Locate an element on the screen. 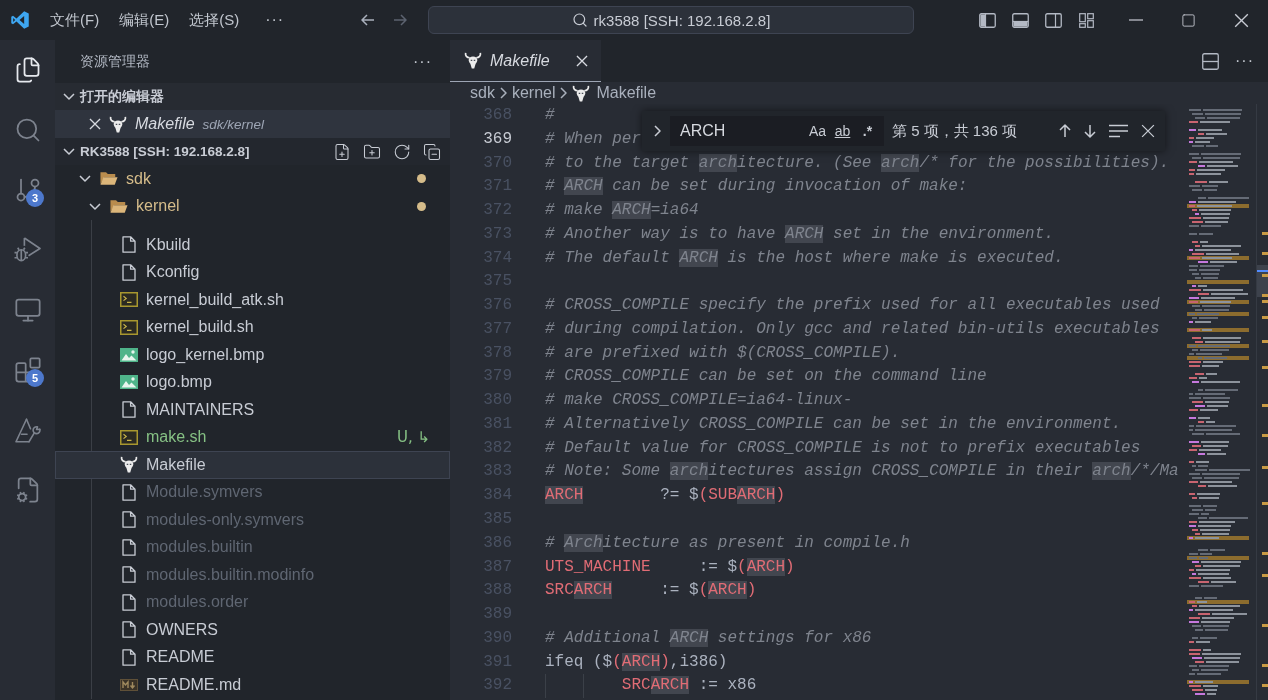  command-center: rk3588 [SSH: 192.168.2.8] is located at coordinates (671, 20).